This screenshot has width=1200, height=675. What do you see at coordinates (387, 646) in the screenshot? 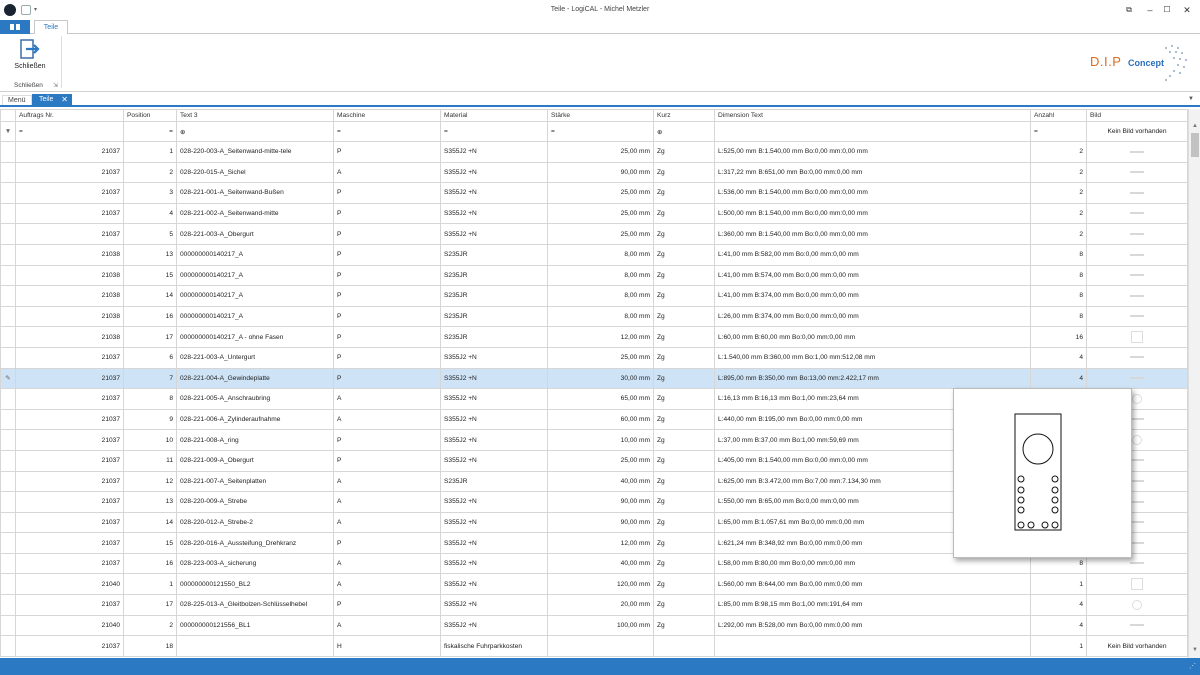
I see `cell-maschine: H` at bounding box center [387, 646].